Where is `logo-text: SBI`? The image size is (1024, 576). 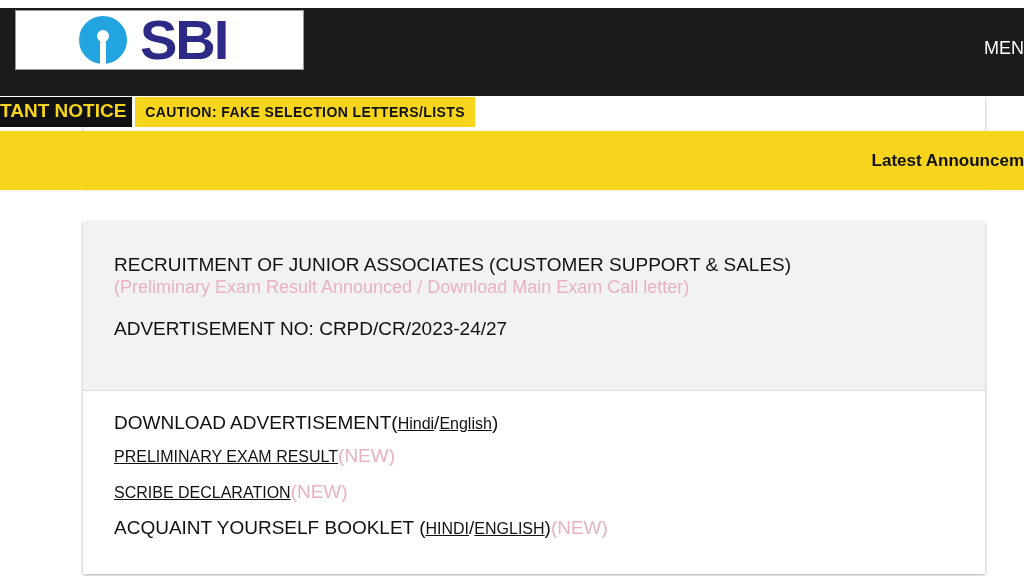
logo-text: SBI is located at coordinates (184, 40).